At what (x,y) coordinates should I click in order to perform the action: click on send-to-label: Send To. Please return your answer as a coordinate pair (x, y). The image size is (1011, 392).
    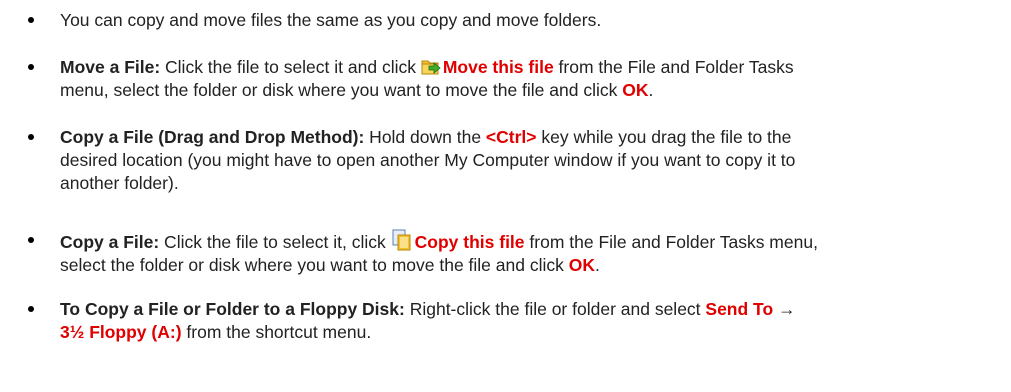
    Looking at the image, I should click on (739, 309).